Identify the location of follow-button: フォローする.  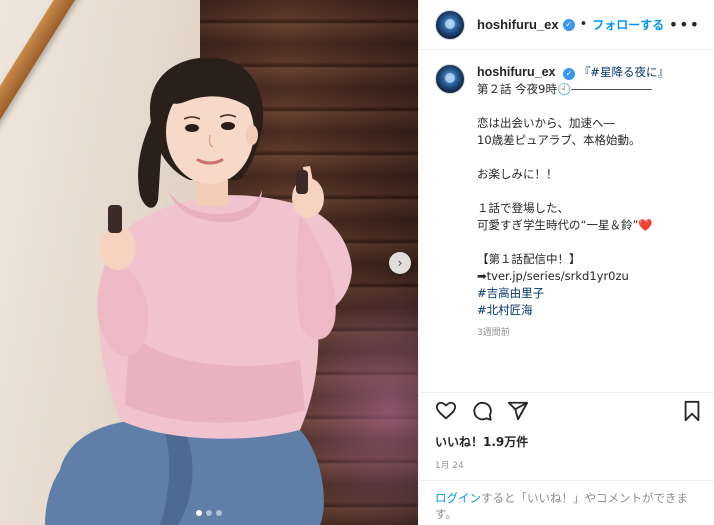
(628, 24).